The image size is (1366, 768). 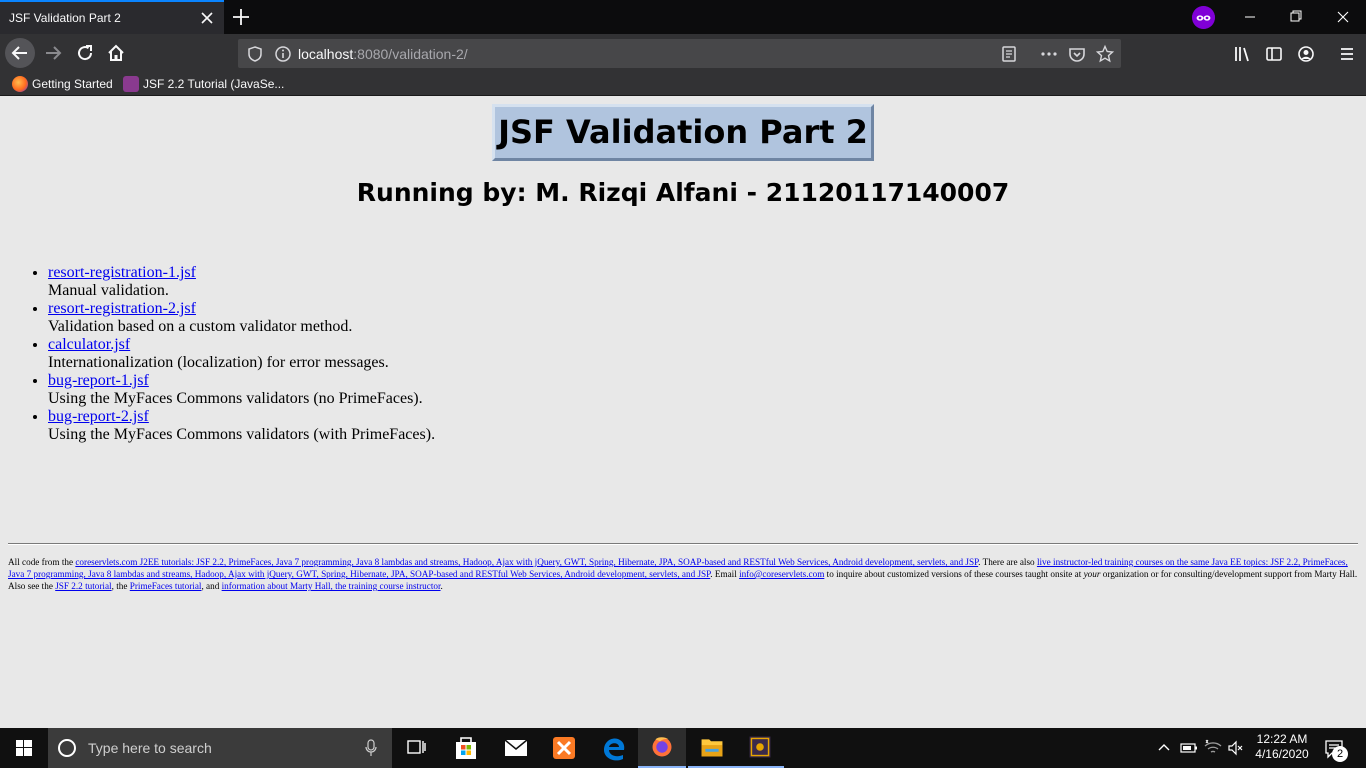 What do you see at coordinates (1250, 17) in the screenshot?
I see `minimize-icon` at bounding box center [1250, 17].